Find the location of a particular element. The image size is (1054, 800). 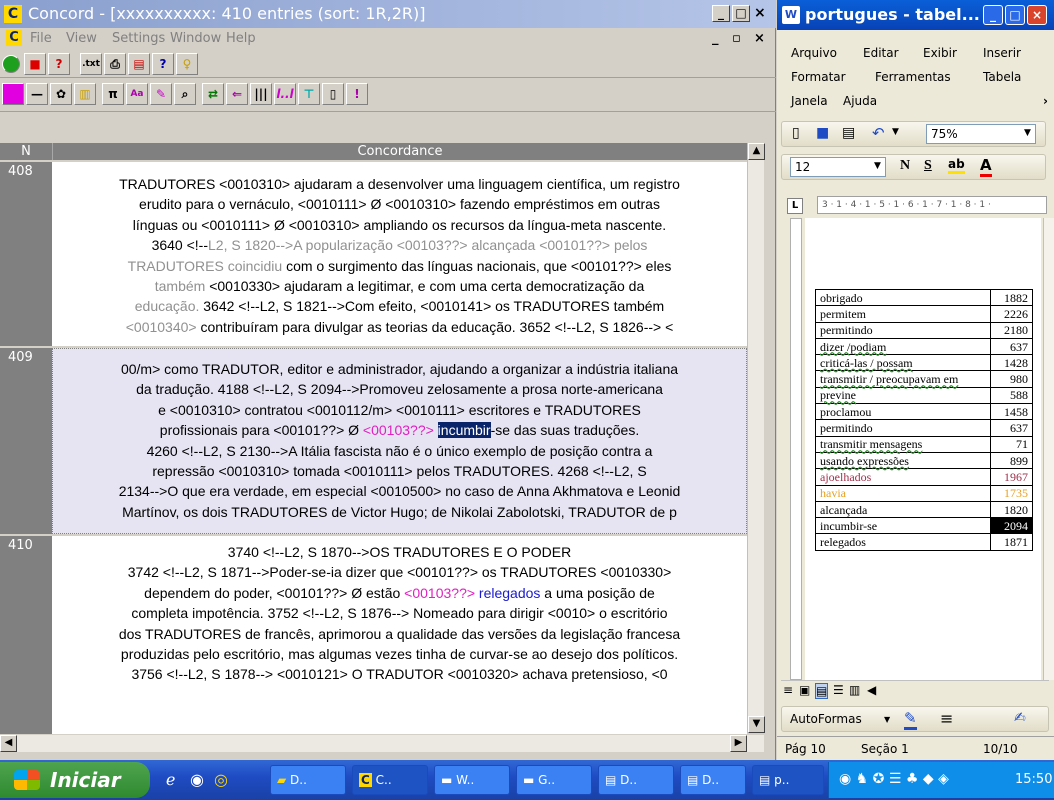

column-header-n: N is located at coordinates (26, 151).